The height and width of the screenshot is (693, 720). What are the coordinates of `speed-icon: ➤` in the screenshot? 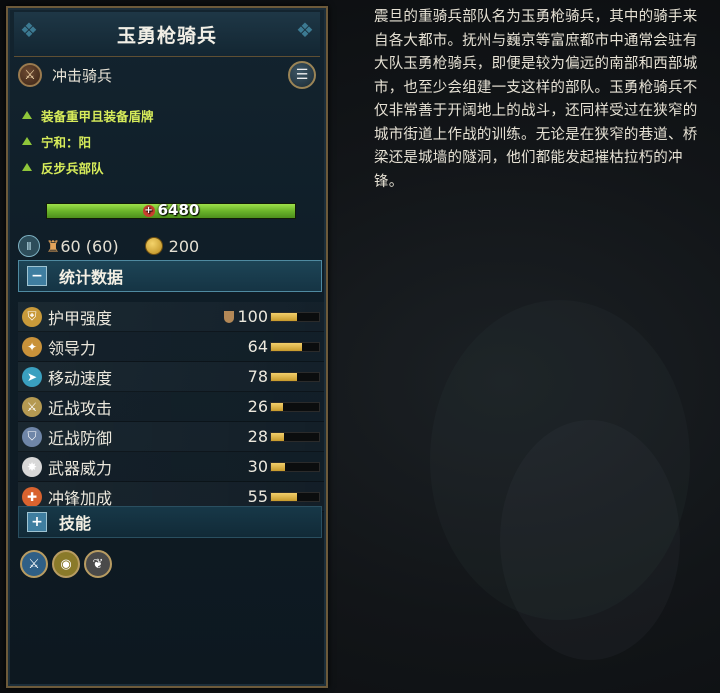 It's located at (32, 376).